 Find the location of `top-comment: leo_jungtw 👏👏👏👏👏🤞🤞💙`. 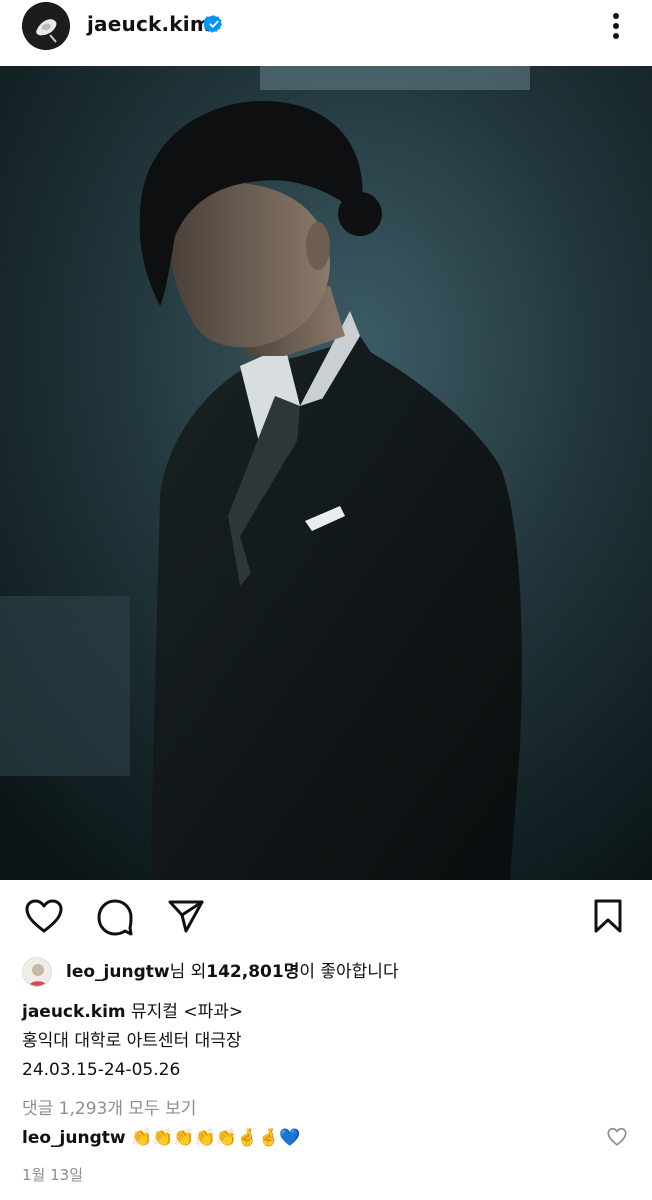

top-comment: leo_jungtw 👏👏👏👏👏🤞🤞💙 is located at coordinates (161, 1138).